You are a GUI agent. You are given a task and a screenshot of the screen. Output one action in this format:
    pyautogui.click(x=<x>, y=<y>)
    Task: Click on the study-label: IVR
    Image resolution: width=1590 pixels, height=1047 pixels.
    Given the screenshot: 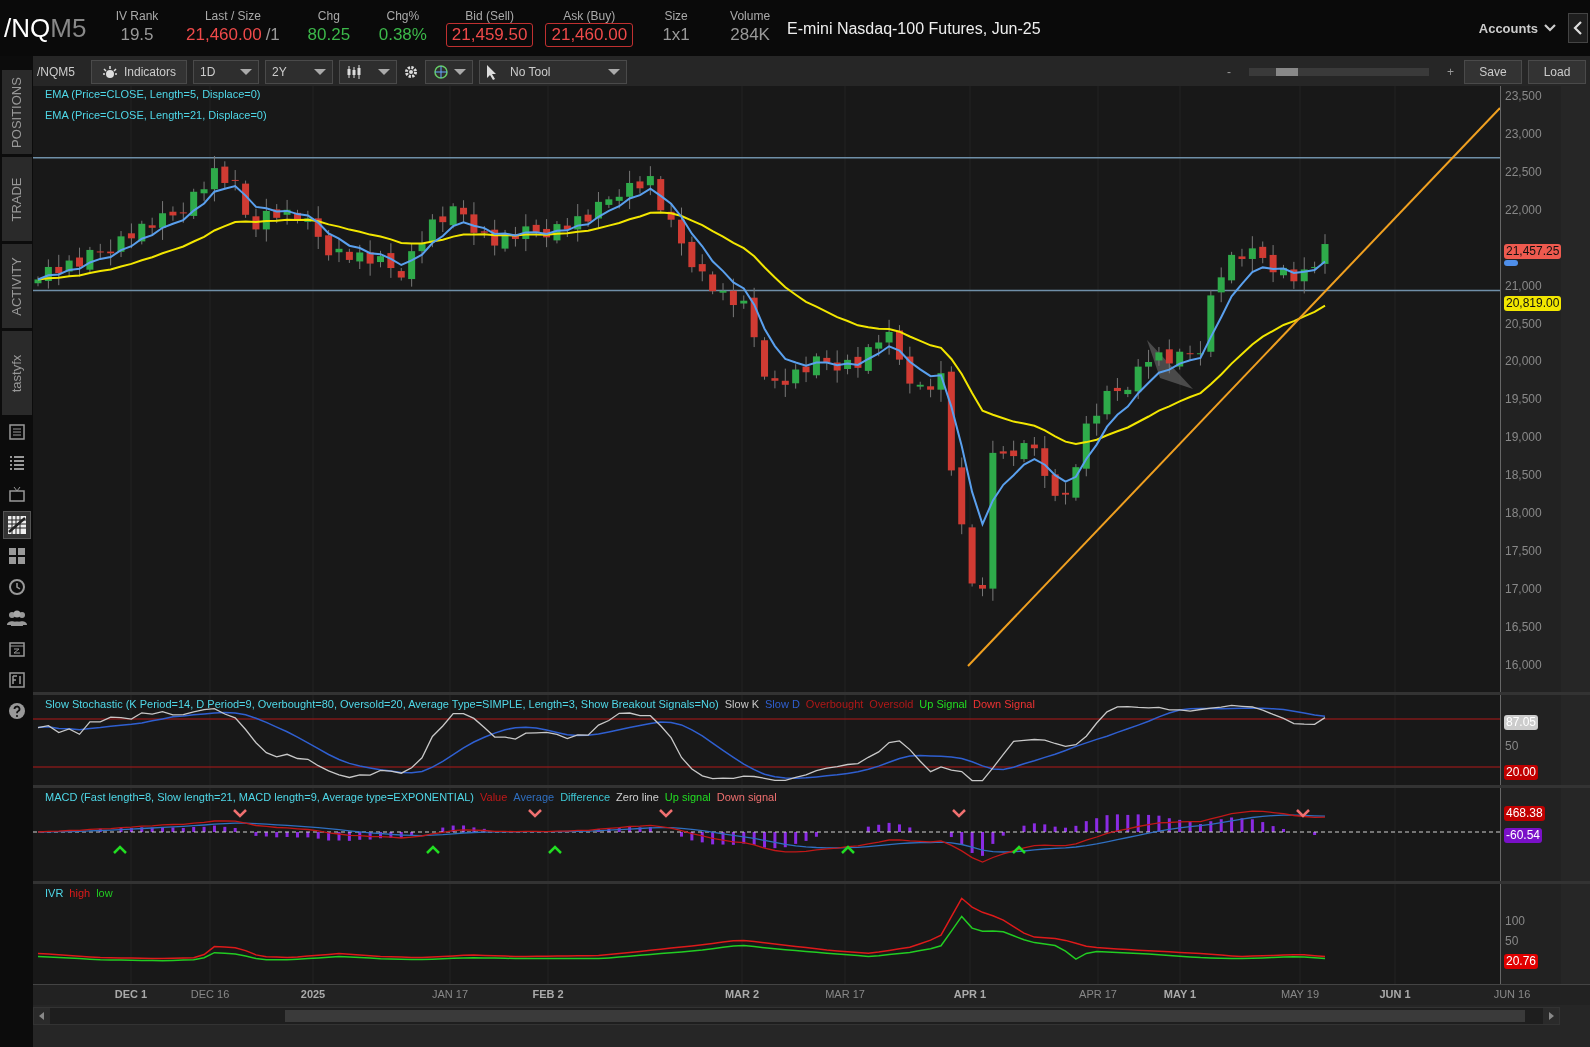 What is the action you would take?
    pyautogui.click(x=54, y=893)
    